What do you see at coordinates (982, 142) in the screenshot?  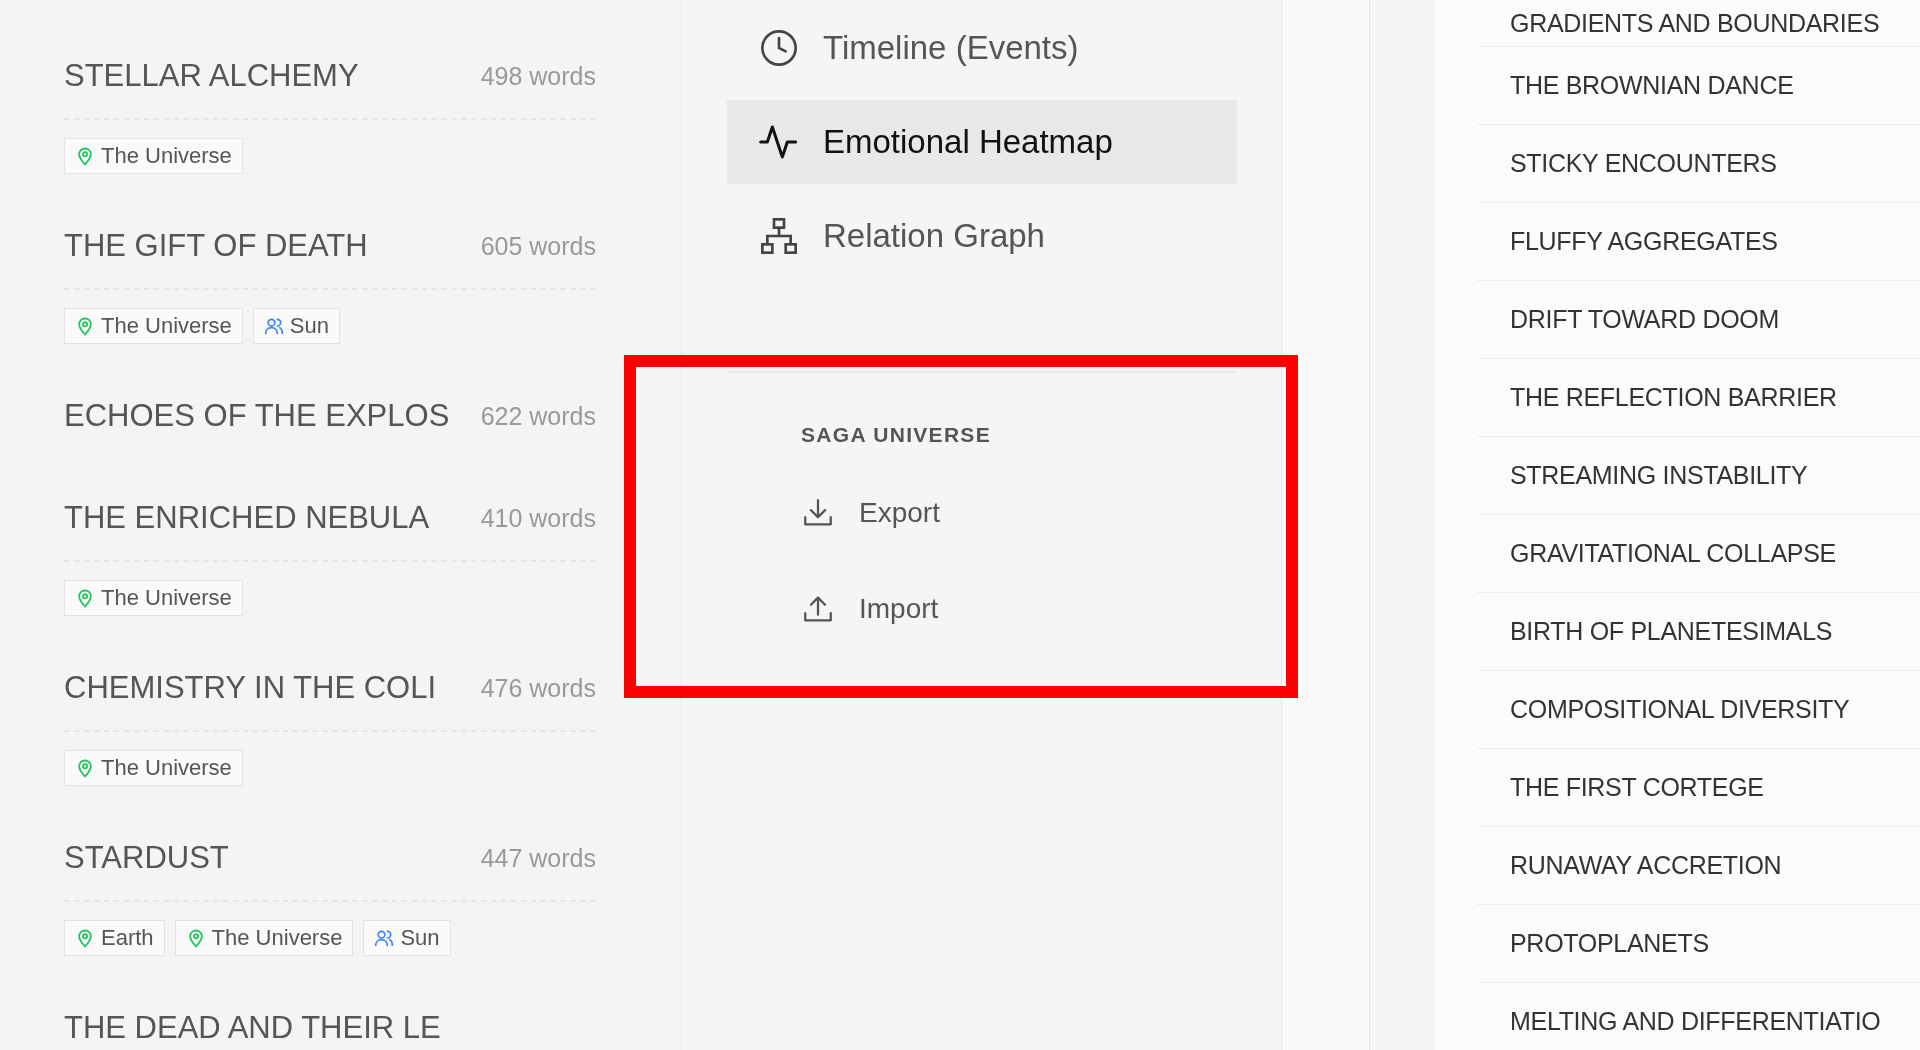 I see `view-menu-item: Emotional Heatmap` at bounding box center [982, 142].